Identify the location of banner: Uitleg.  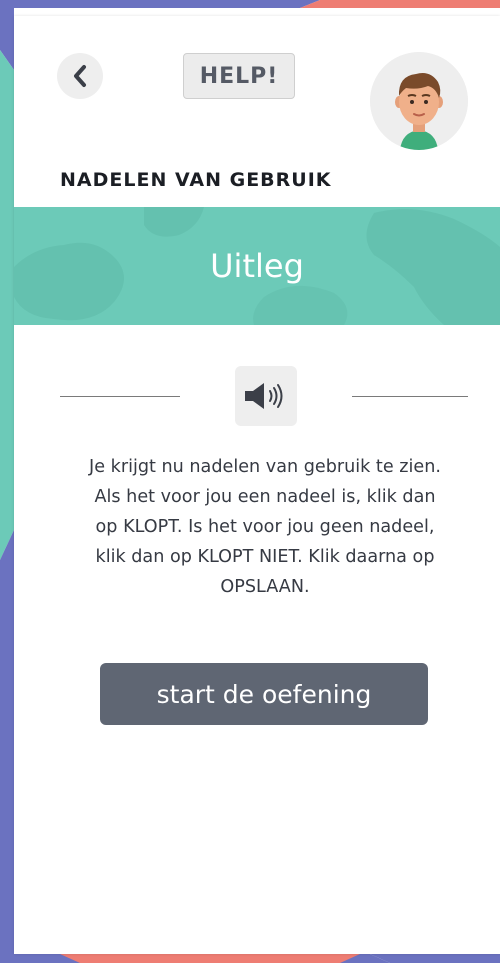
(257, 266).